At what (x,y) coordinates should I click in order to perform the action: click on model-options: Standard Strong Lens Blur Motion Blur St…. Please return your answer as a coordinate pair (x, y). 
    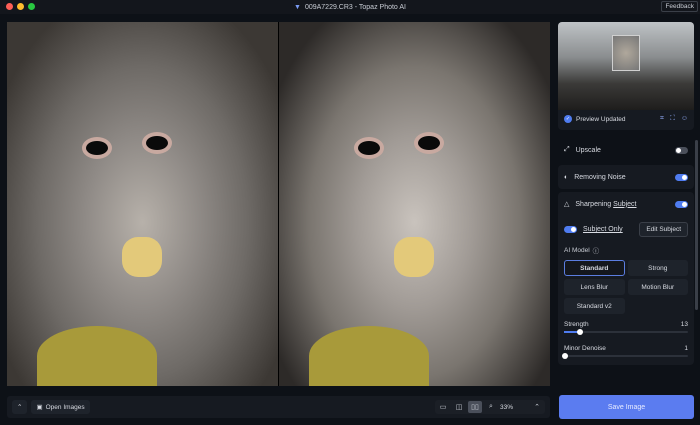
    Looking at the image, I should click on (626, 287).